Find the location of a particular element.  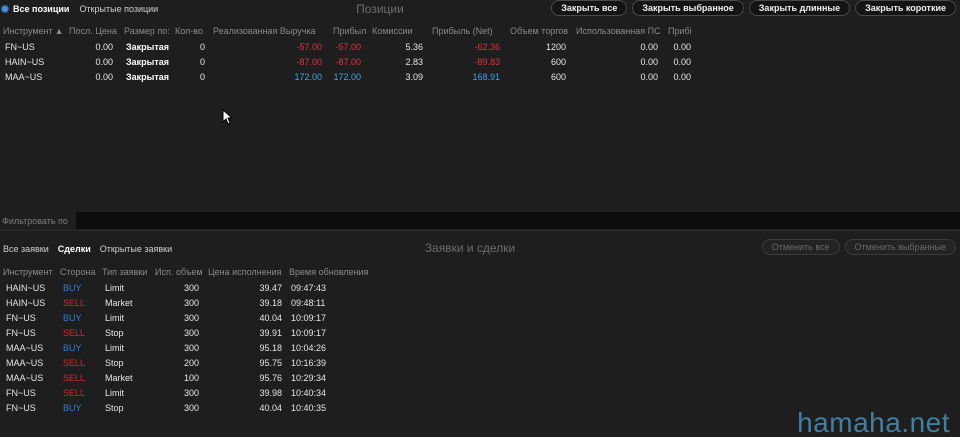

cell-fill-price: 39.18 is located at coordinates (270, 303).